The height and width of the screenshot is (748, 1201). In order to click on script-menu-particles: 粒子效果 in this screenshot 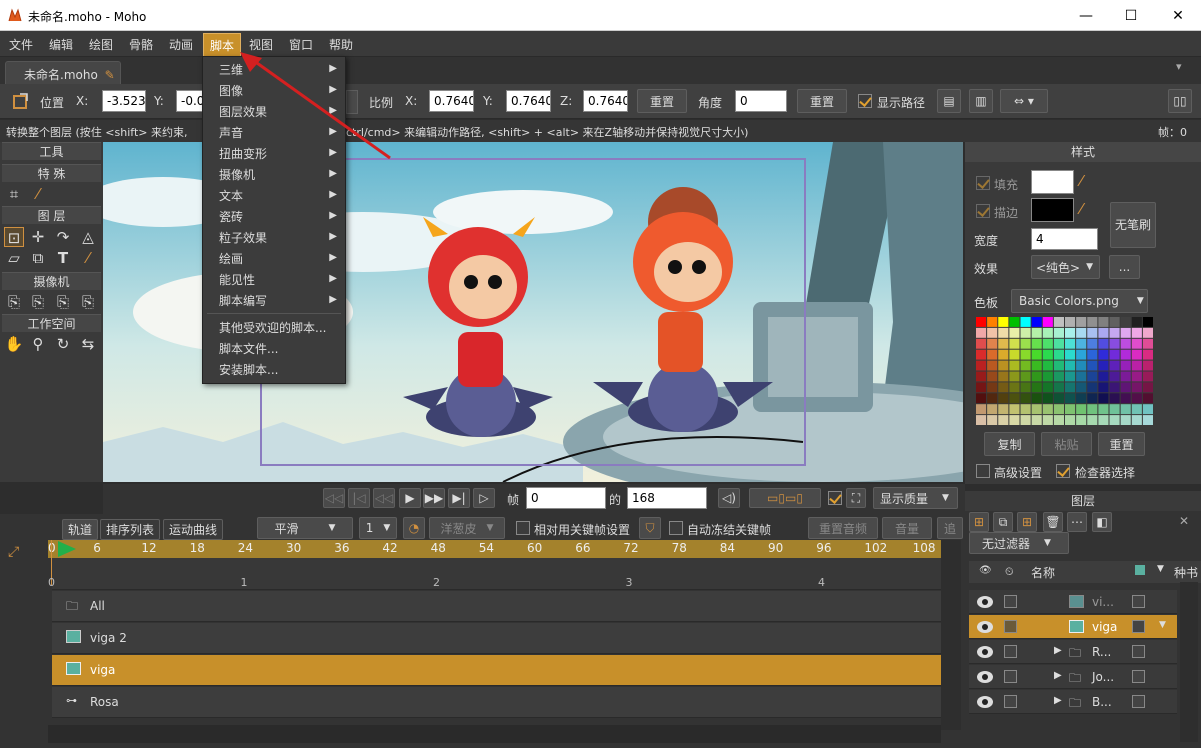, I will do `click(243, 237)`.